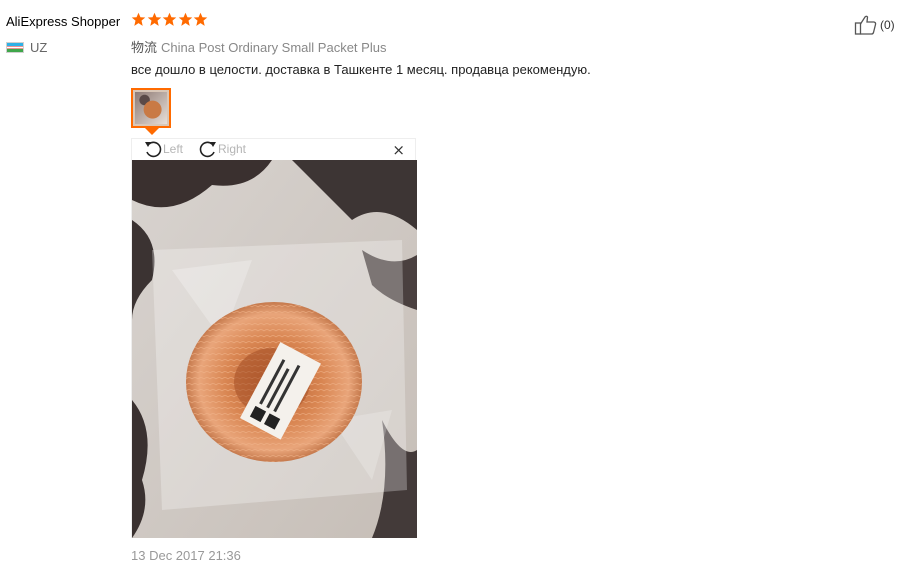  What do you see at coordinates (153, 149) in the screenshot?
I see `rotate-left-icon` at bounding box center [153, 149].